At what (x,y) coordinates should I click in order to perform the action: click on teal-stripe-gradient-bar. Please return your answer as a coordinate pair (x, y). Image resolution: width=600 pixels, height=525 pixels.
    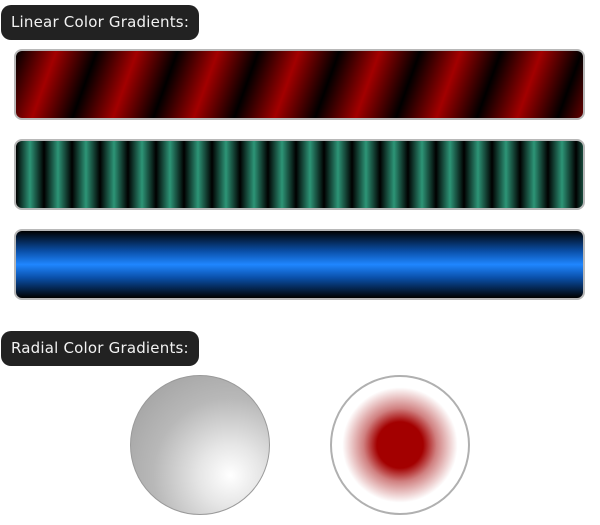
    Looking at the image, I should click on (299, 174).